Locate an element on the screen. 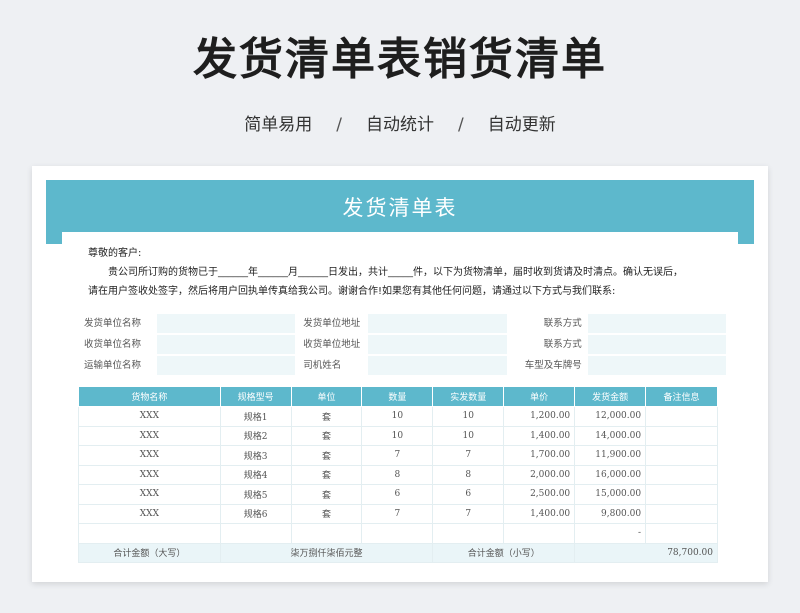 This screenshot has width=800, height=613. table-cell: 规格2 is located at coordinates (255, 435).